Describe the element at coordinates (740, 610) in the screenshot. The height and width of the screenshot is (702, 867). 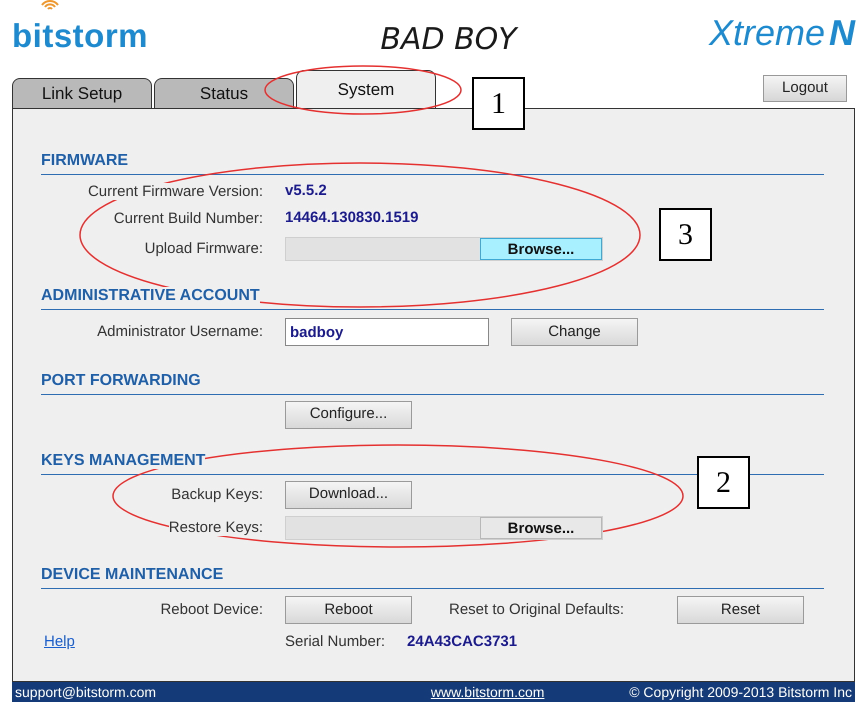
I see `button: Reset` at that location.